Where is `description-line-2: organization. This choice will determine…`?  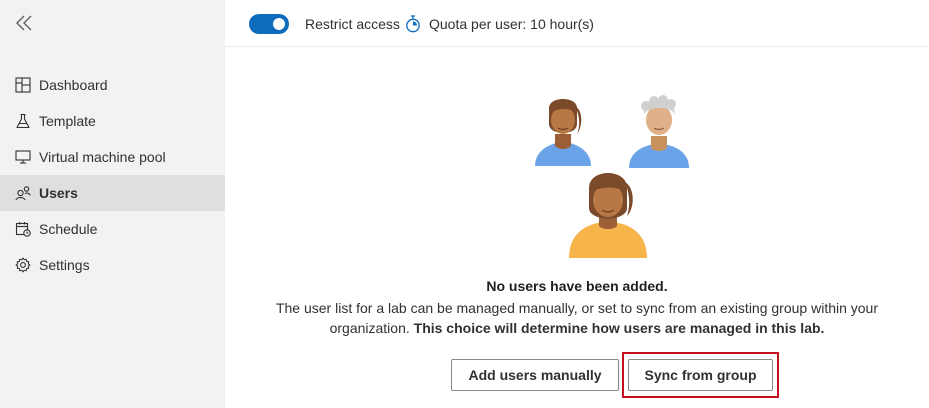
description-line-2: organization. This choice will determine… is located at coordinates (577, 328).